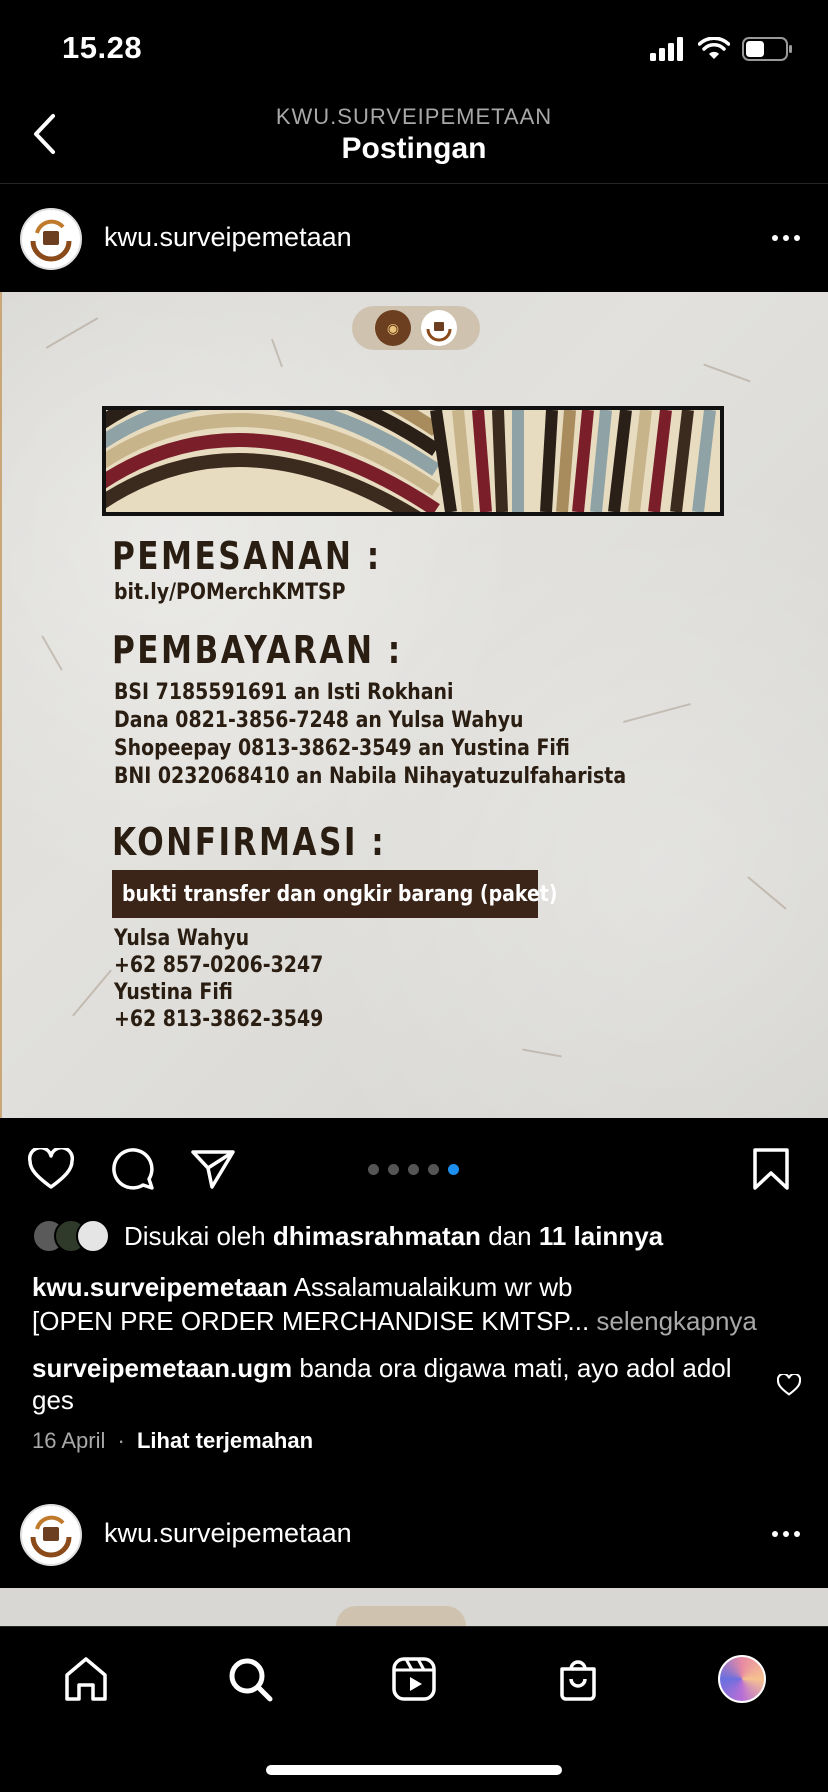 The width and height of the screenshot is (828, 1792). I want to click on reels-icon, so click(414, 1679).